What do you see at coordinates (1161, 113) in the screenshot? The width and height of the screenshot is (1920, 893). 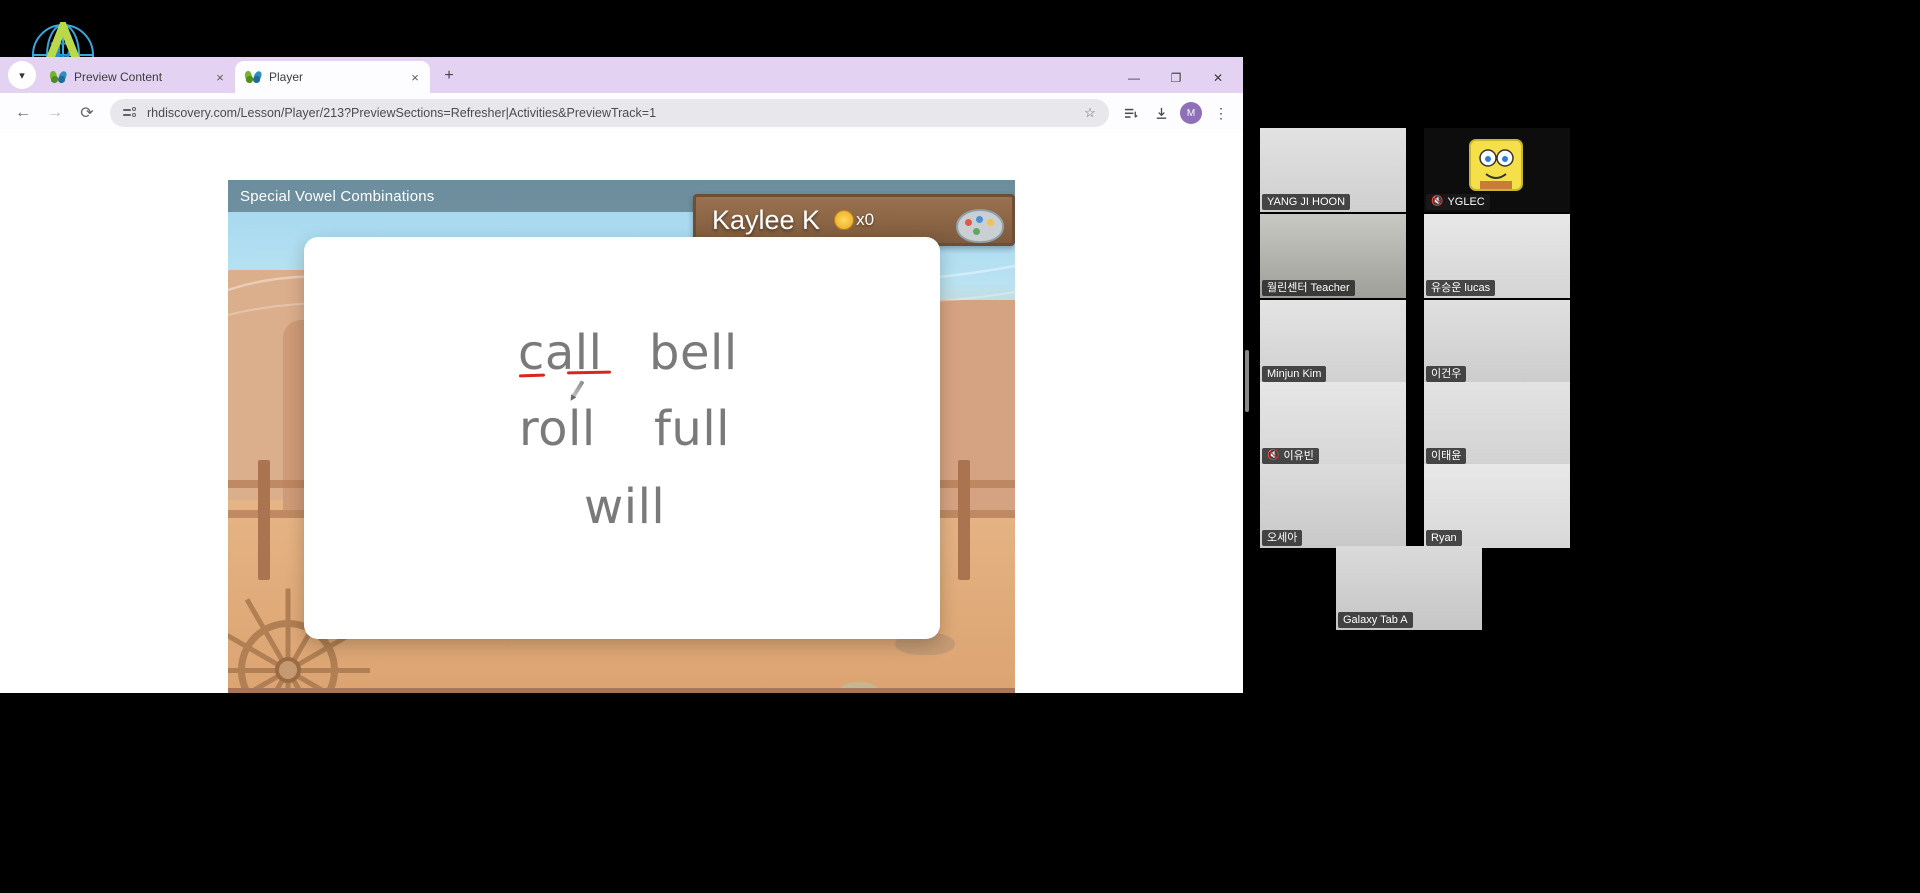 I see `download-icon` at bounding box center [1161, 113].